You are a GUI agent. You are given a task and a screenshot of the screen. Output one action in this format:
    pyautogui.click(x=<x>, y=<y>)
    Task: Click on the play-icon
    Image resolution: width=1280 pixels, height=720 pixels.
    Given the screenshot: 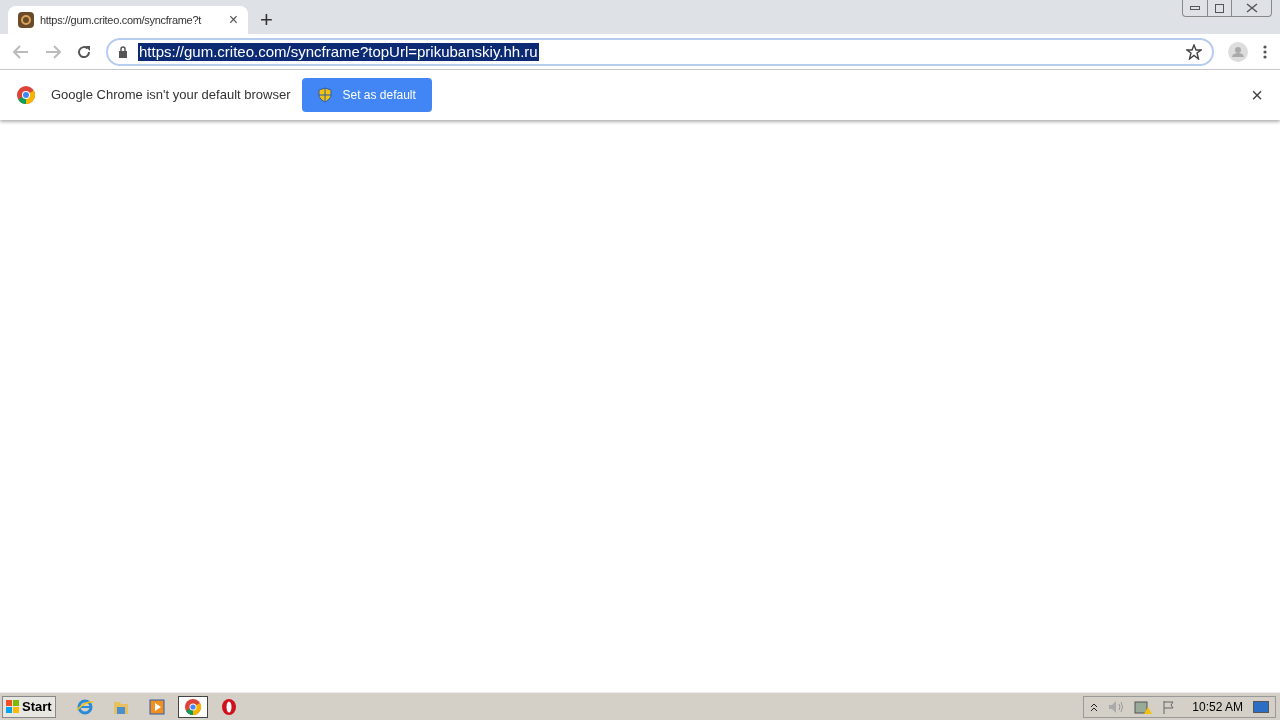 What is the action you would take?
    pyautogui.click(x=156, y=706)
    